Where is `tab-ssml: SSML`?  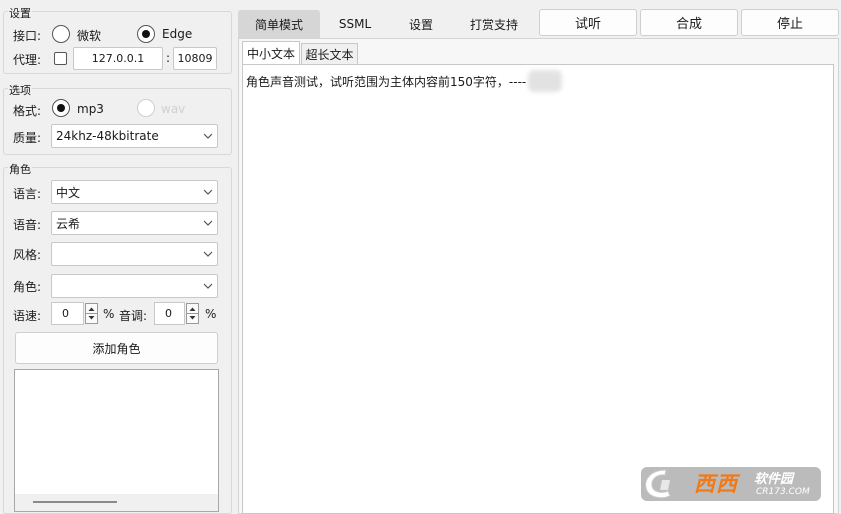 tab-ssml: SSML is located at coordinates (355, 24).